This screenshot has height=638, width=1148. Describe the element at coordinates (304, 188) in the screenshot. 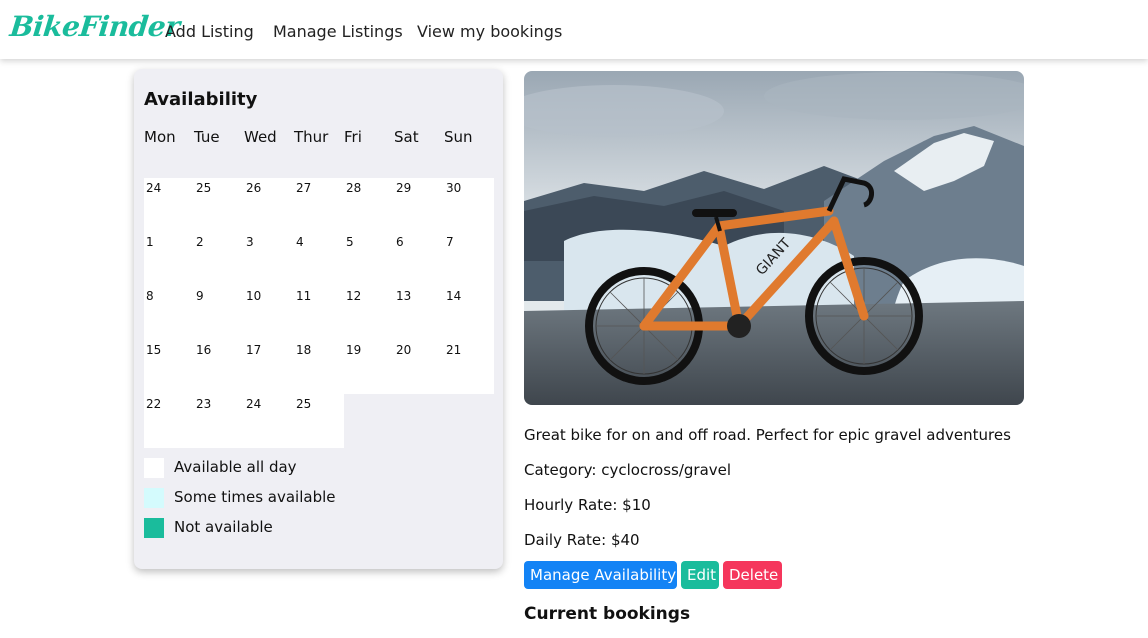

I see `calendar-date: 27` at that location.